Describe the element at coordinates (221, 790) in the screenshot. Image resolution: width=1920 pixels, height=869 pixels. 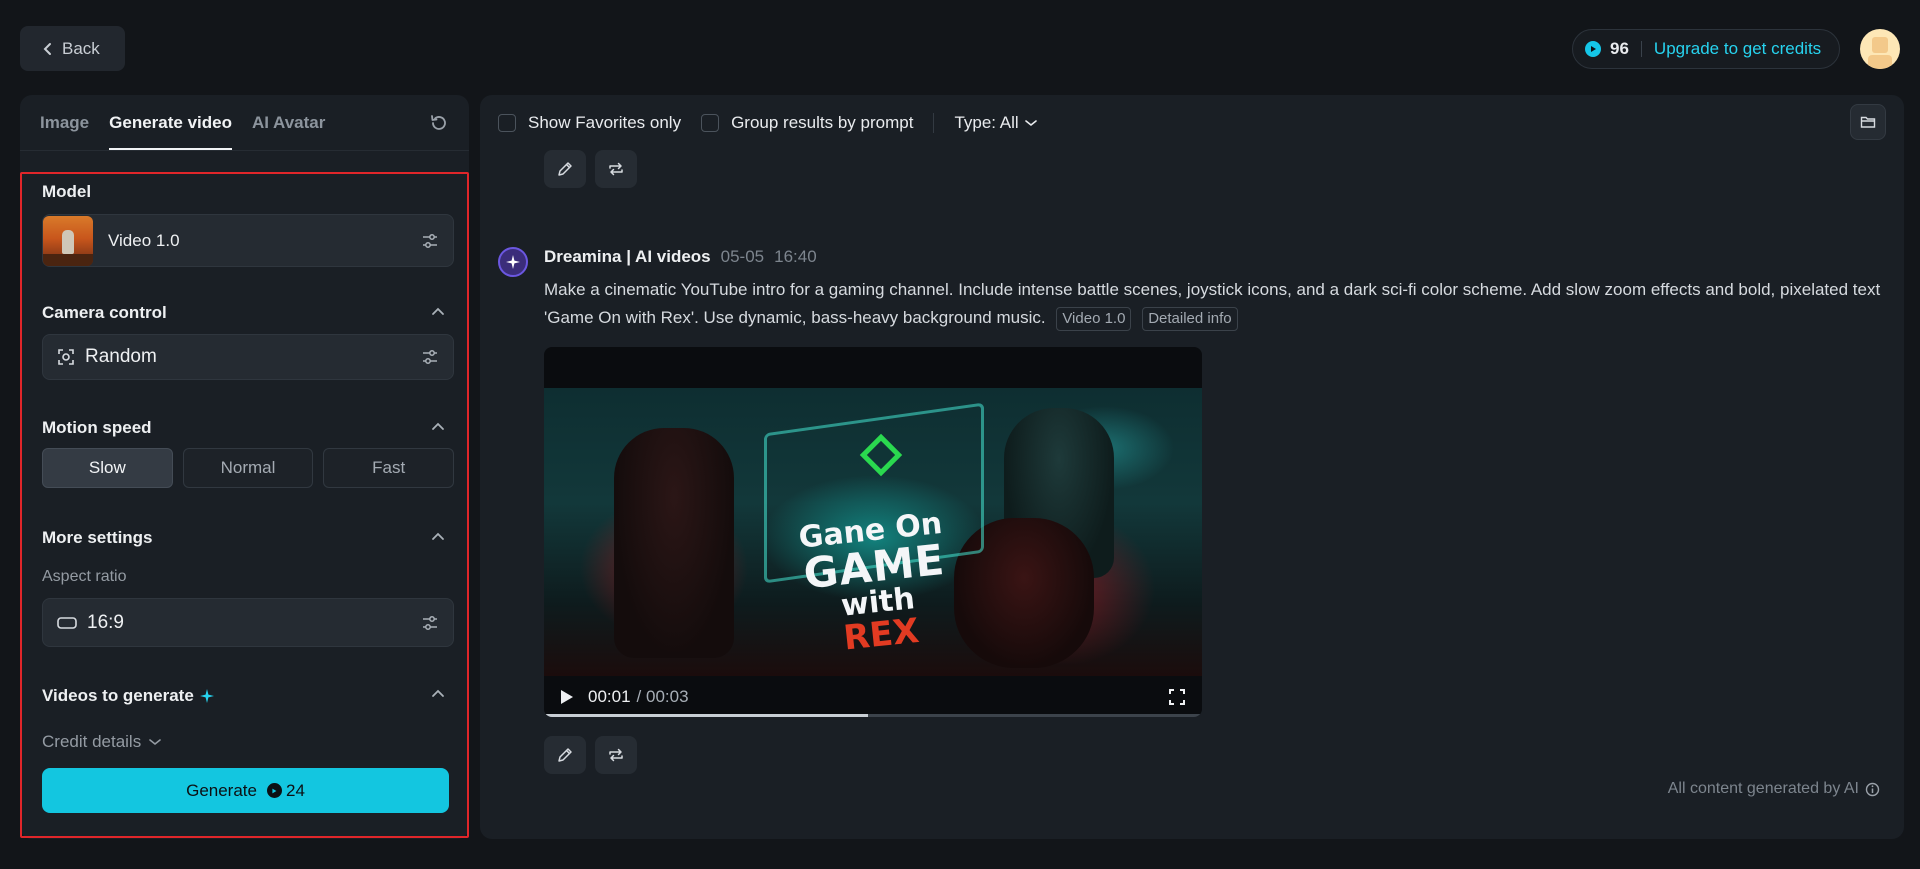
I see `generate-label: Generate` at that location.